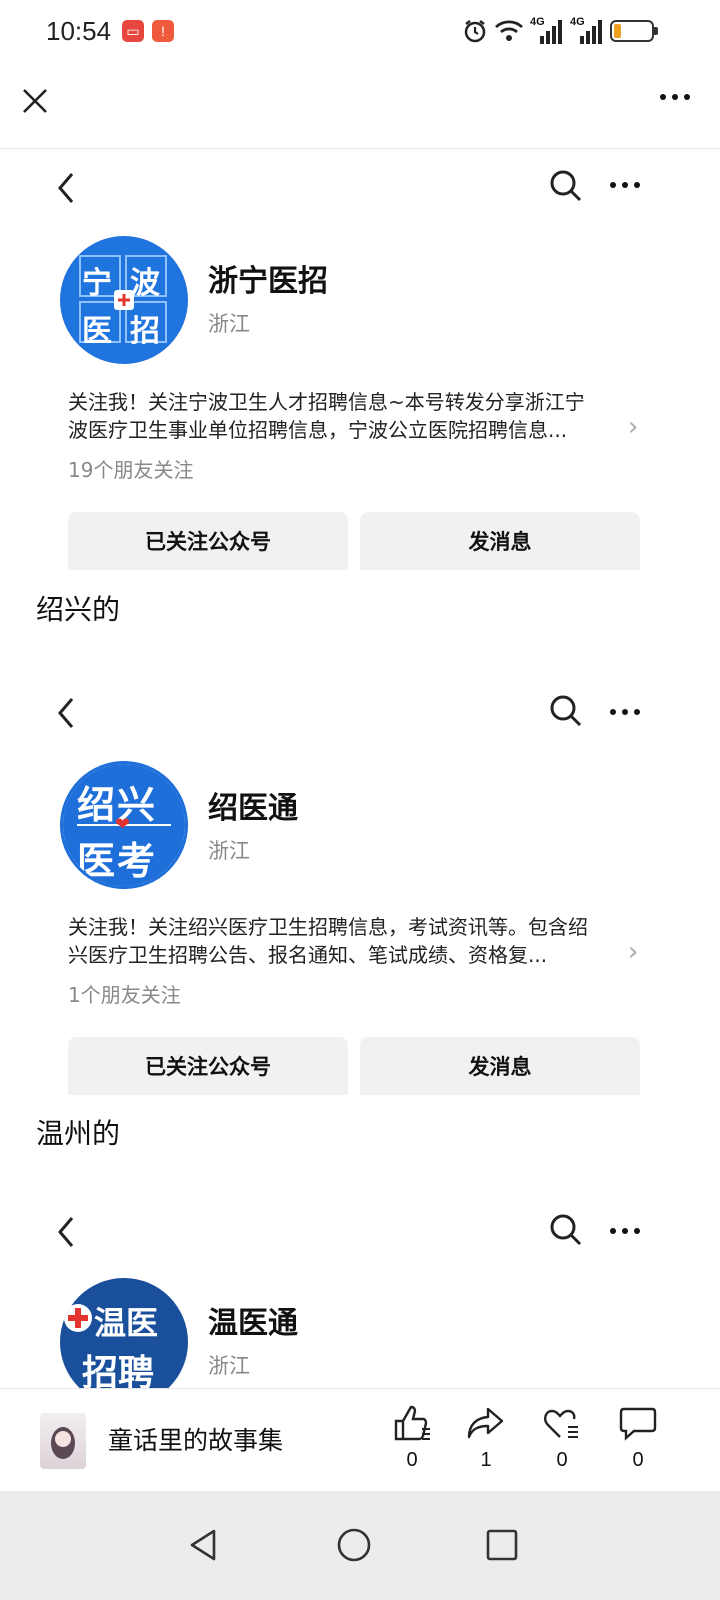 The height and width of the screenshot is (1600, 720). I want to click on battery-icon, so click(634, 31).